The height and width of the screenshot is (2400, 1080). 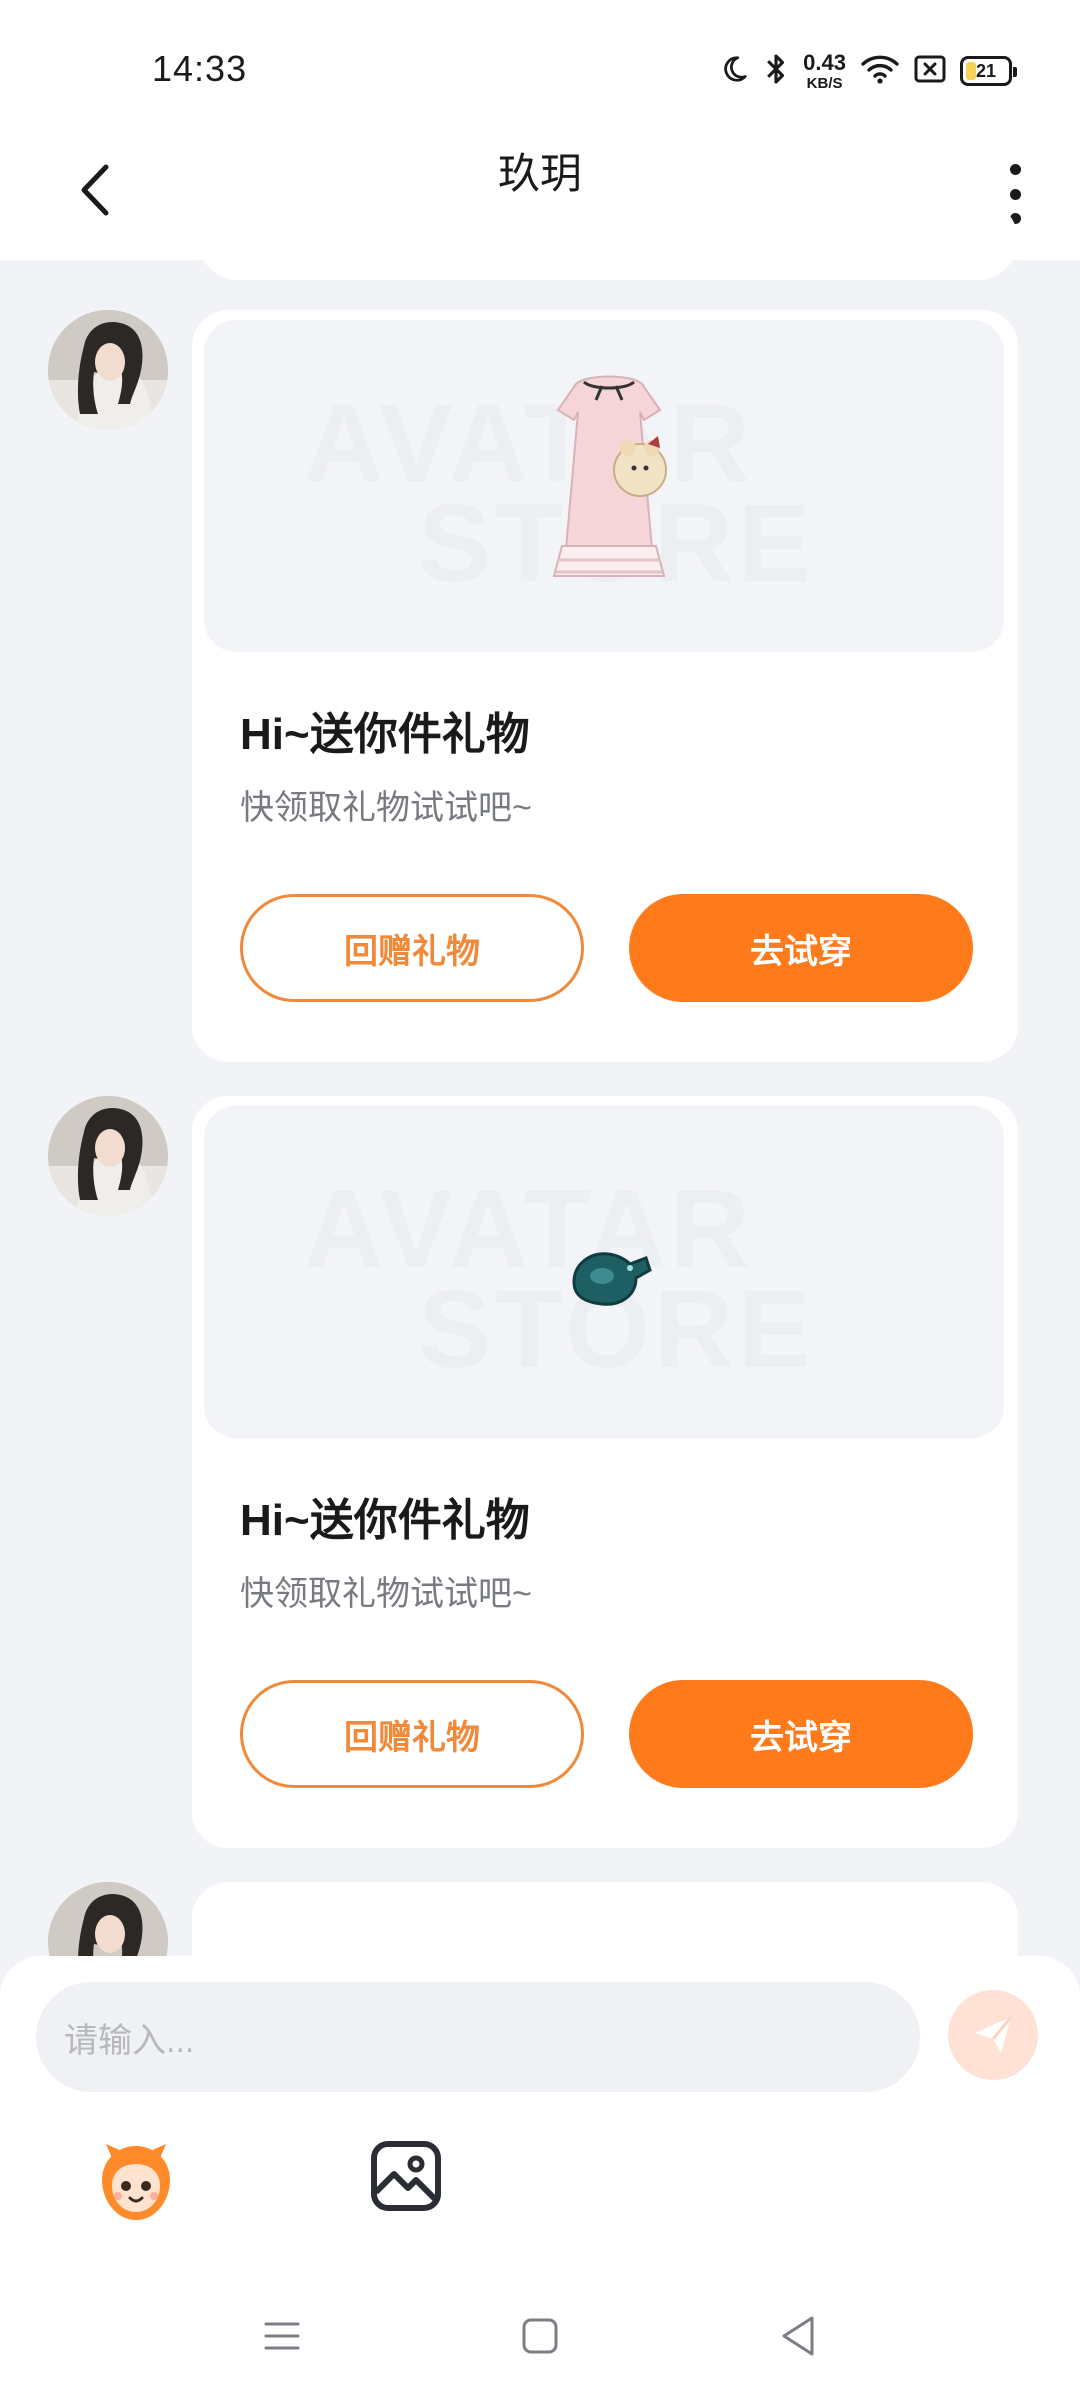 What do you see at coordinates (930, 71) in the screenshot?
I see `no-sim-icon` at bounding box center [930, 71].